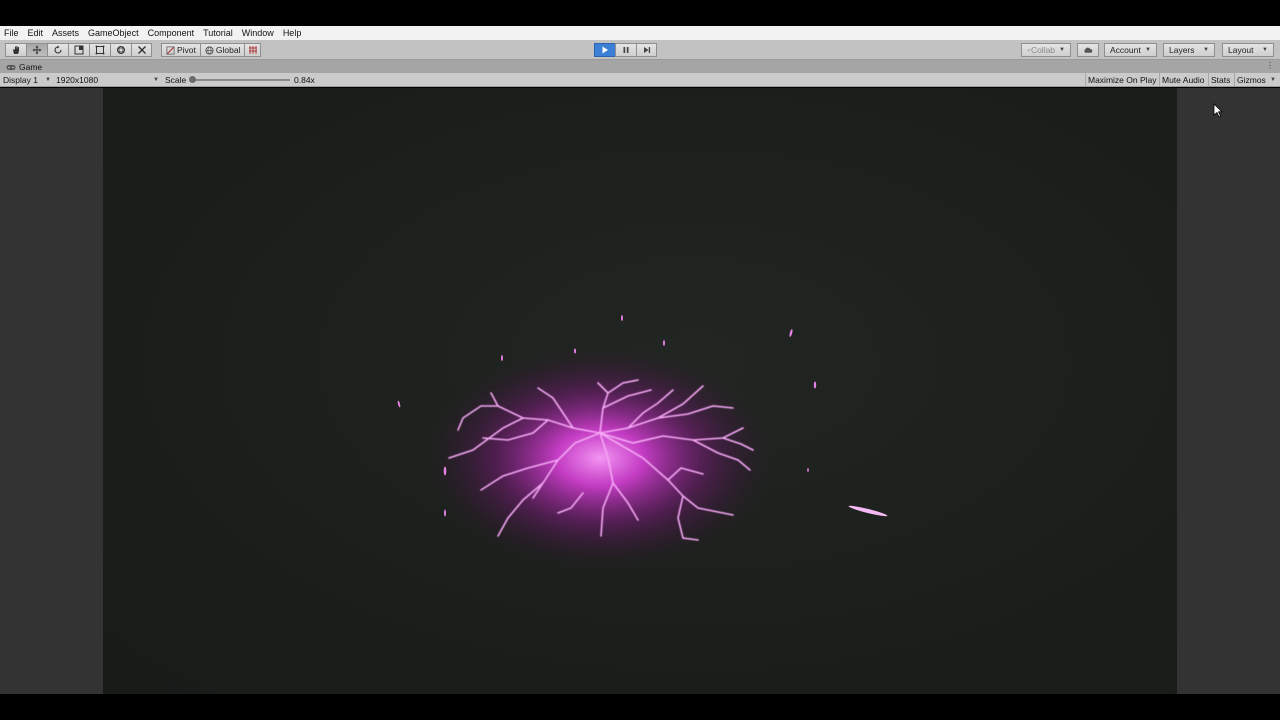 This screenshot has height=720, width=1280. I want to click on transform-tool-button, so click(120, 50).